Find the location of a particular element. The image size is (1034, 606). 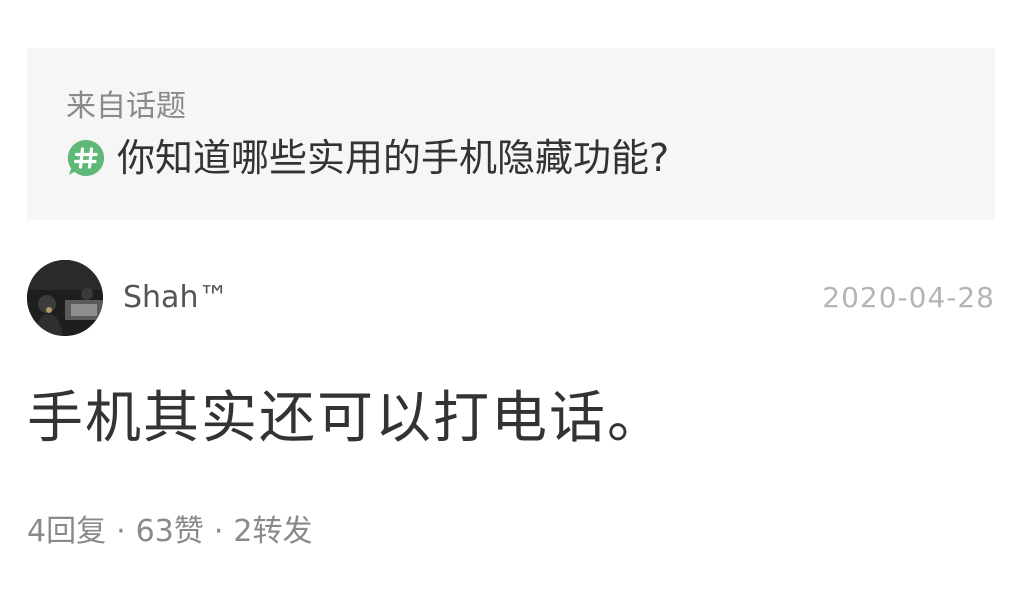

hashtag-icon is located at coordinates (86, 158).